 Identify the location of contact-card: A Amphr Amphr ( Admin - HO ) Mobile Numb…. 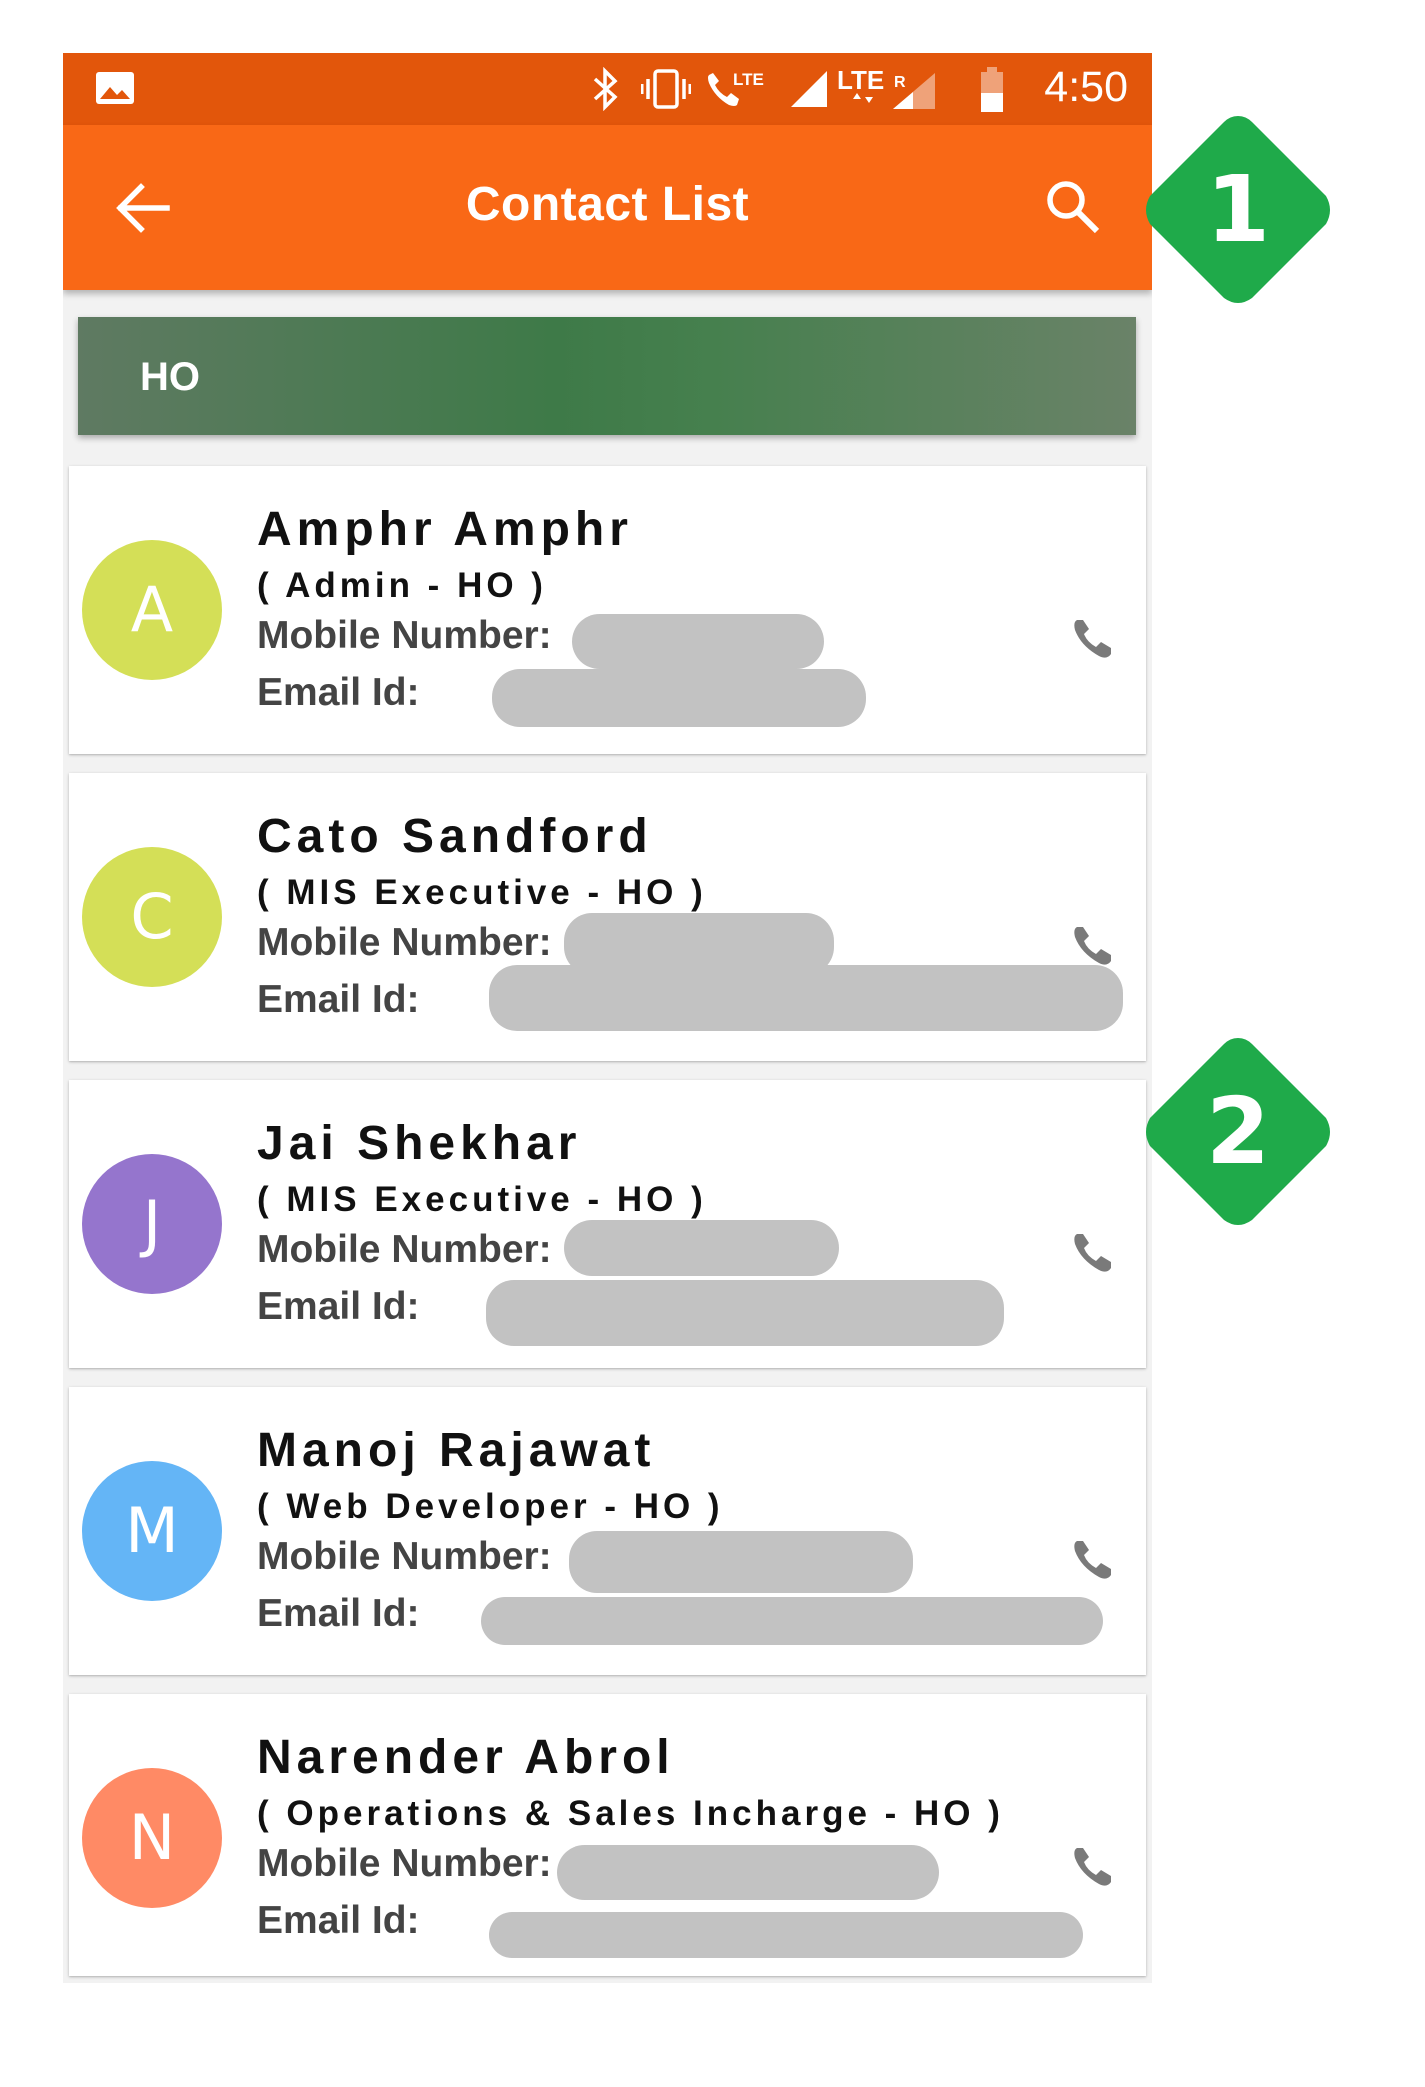
(607, 610).